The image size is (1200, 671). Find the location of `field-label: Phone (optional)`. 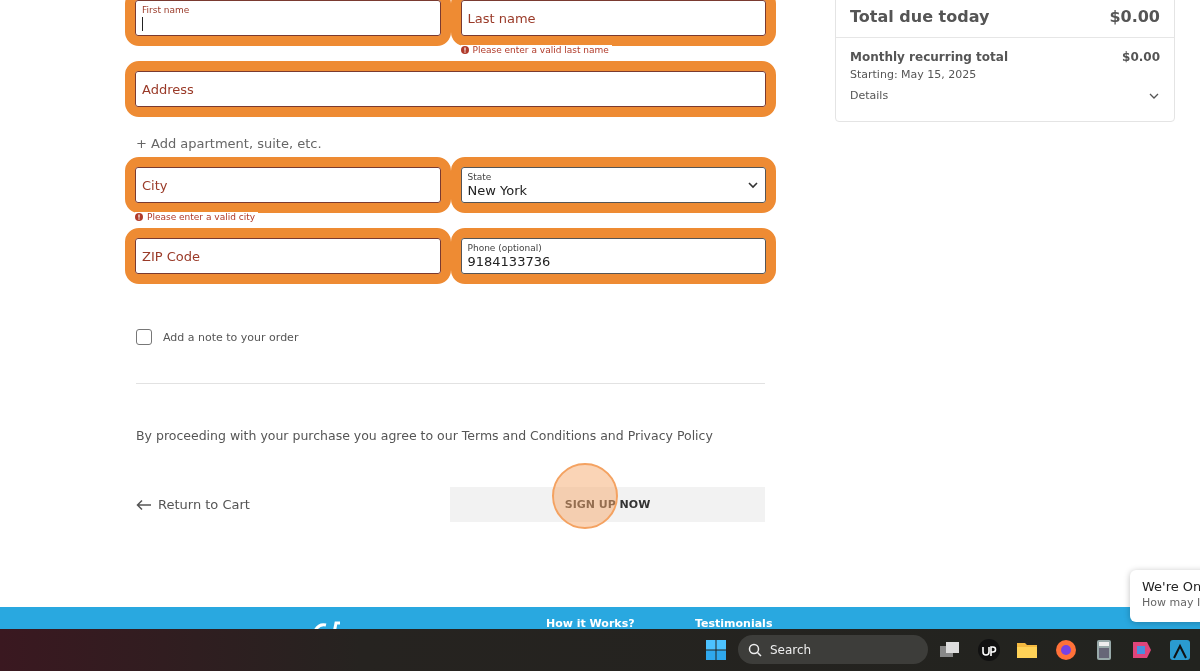

field-label: Phone (optional) is located at coordinates (505, 248).